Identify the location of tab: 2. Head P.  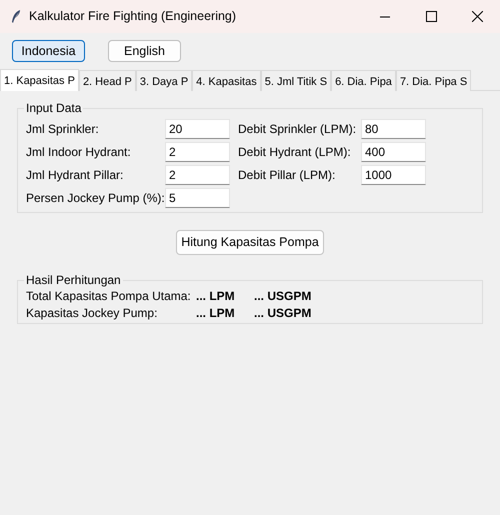
(107, 80).